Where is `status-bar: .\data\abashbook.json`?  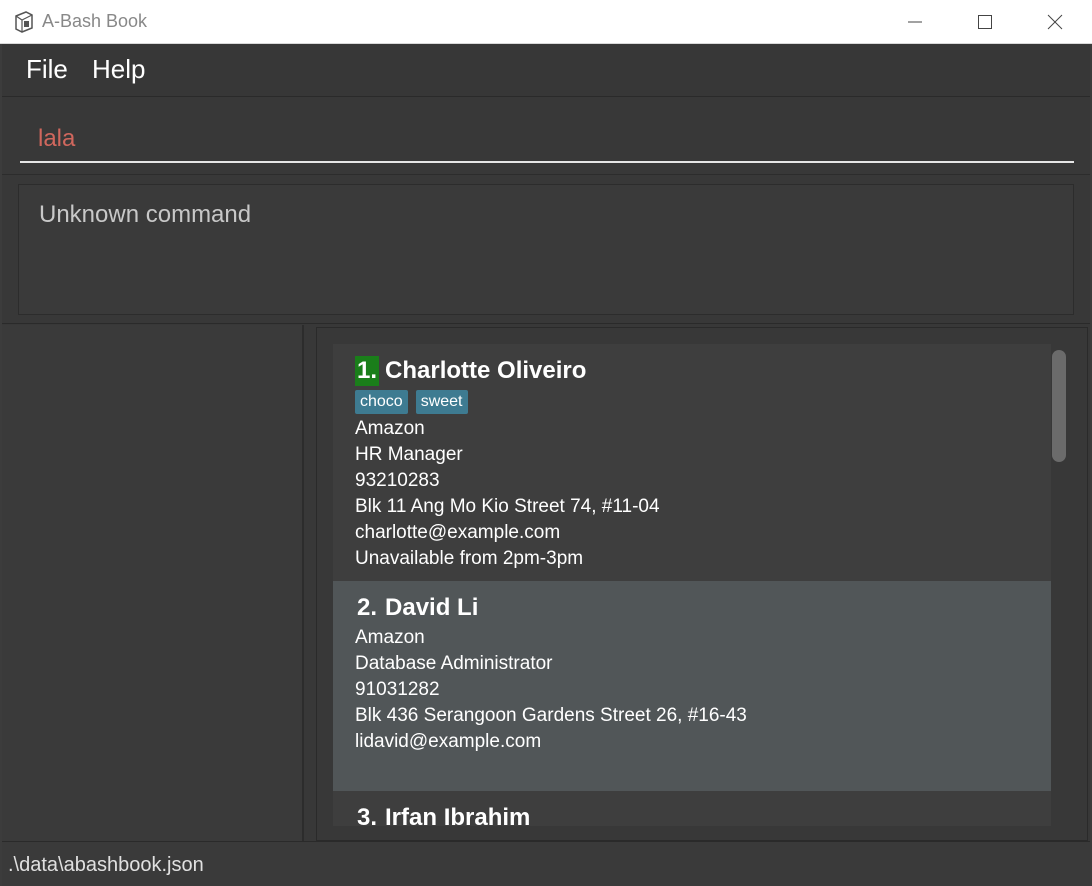 status-bar: .\data\abashbook.json is located at coordinates (546, 863).